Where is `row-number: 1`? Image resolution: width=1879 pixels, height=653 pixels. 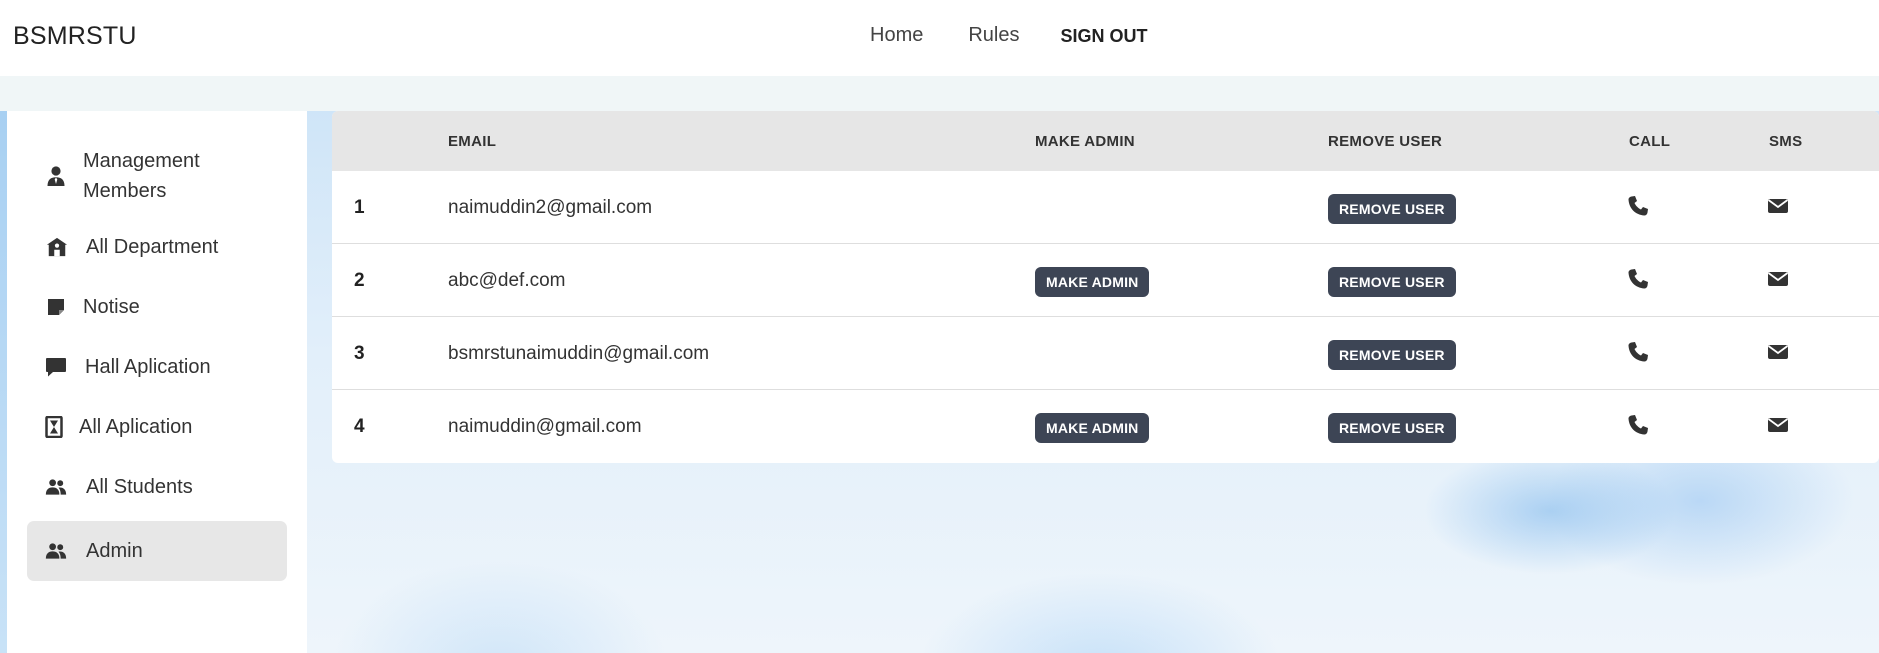
row-number: 1 is located at coordinates (359, 207).